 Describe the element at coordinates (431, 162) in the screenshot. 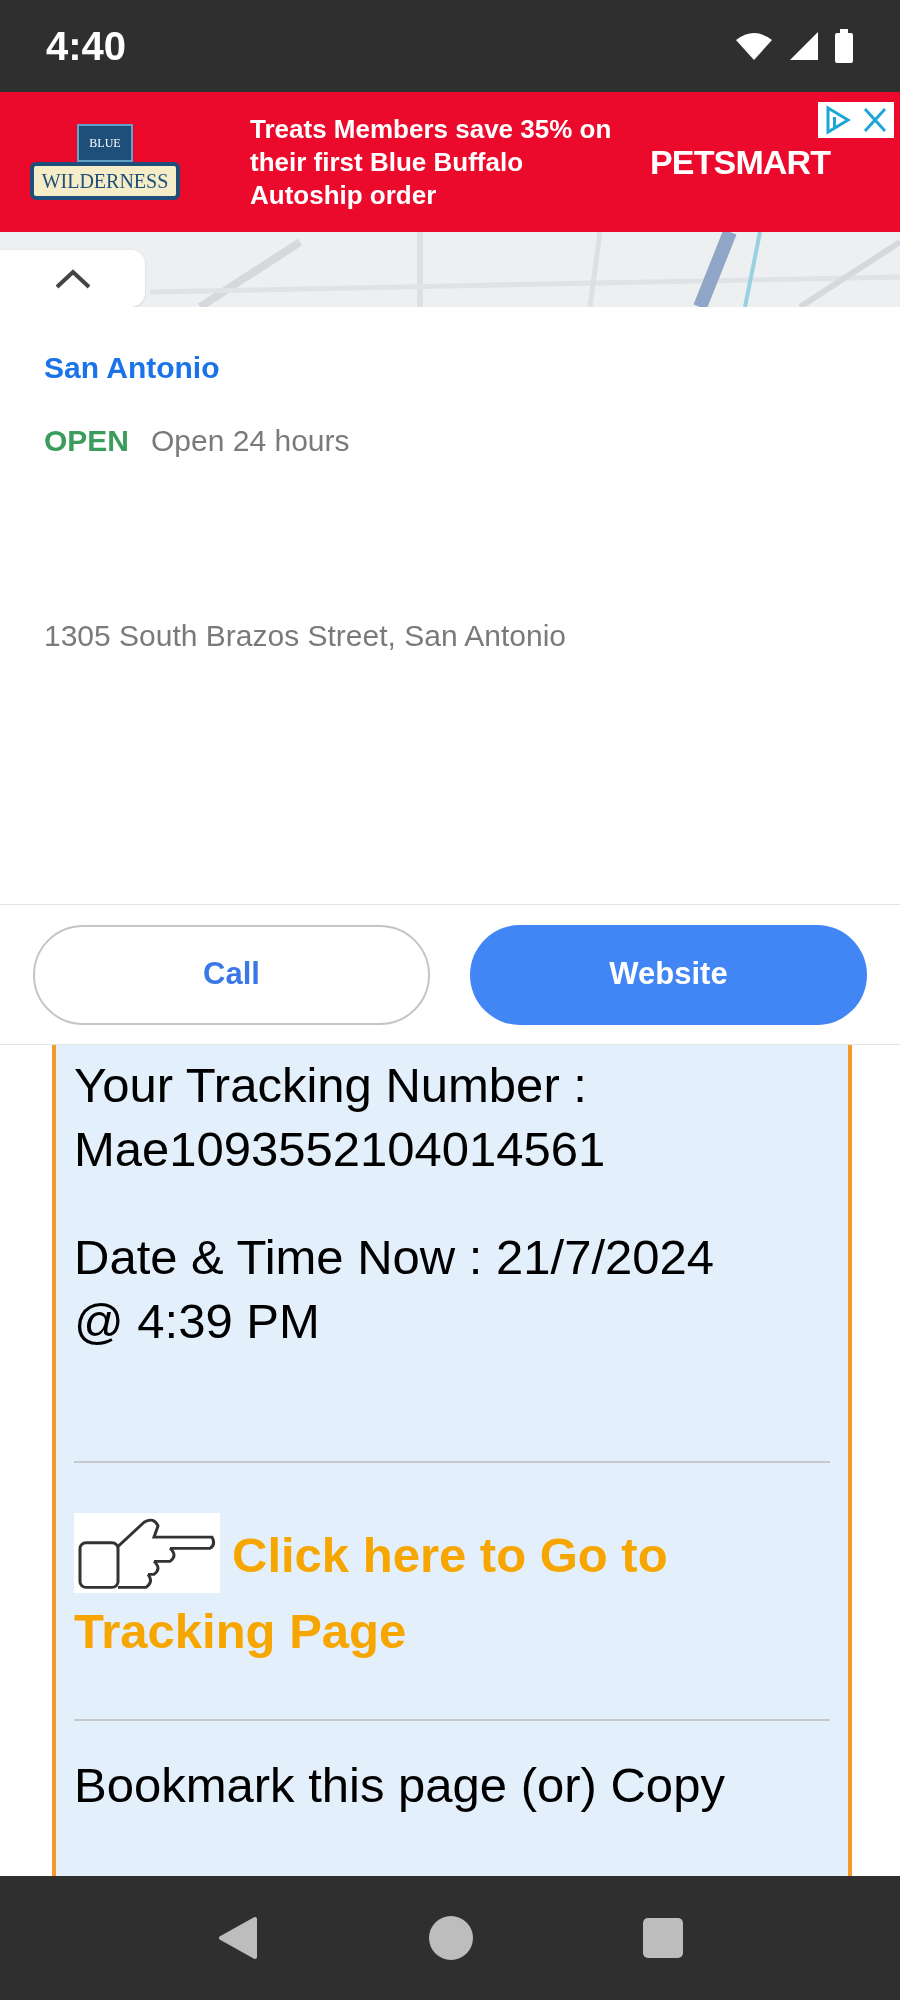

I see `ad-text: Treats Members save 35% on their first Blue Buffalo Autoship order` at that location.